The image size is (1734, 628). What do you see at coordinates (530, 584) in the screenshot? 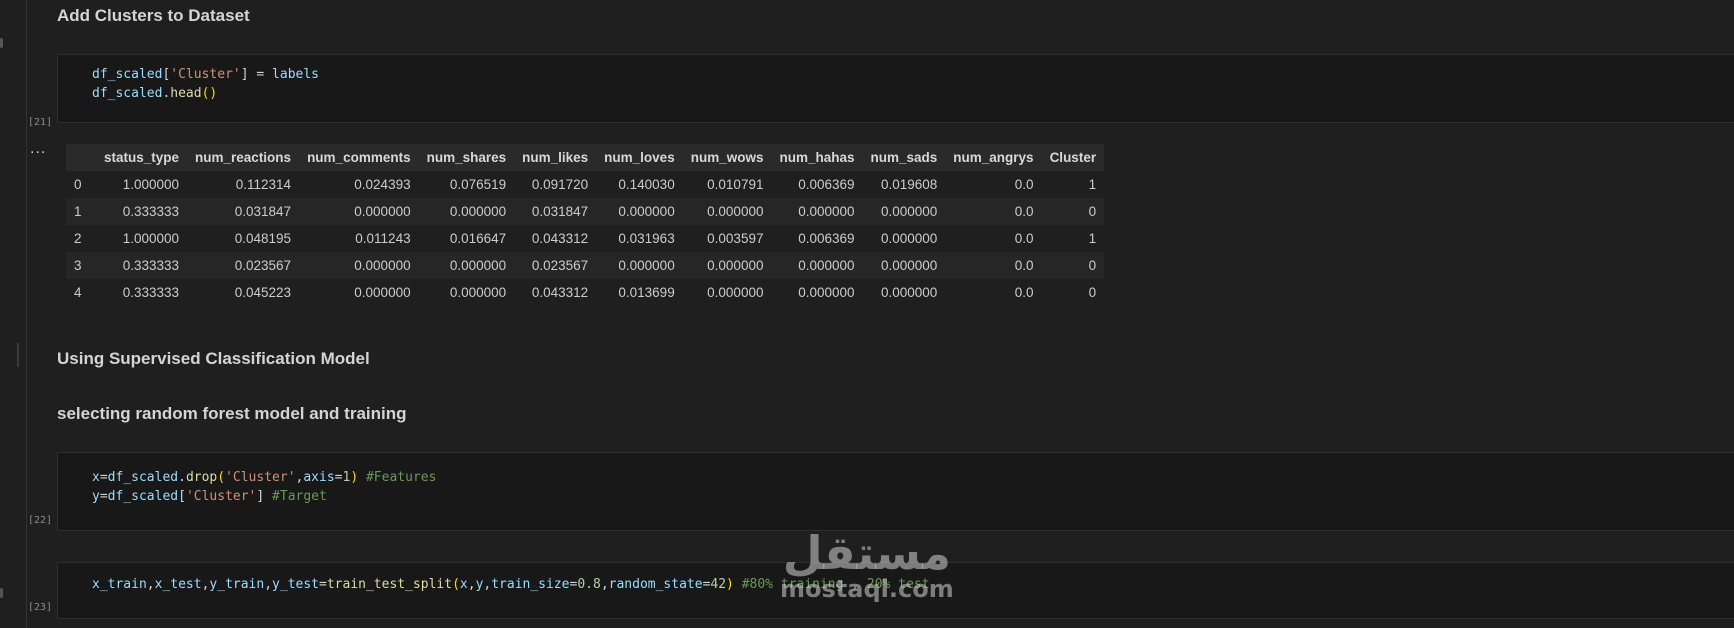
I see `code-token: train_size` at bounding box center [530, 584].